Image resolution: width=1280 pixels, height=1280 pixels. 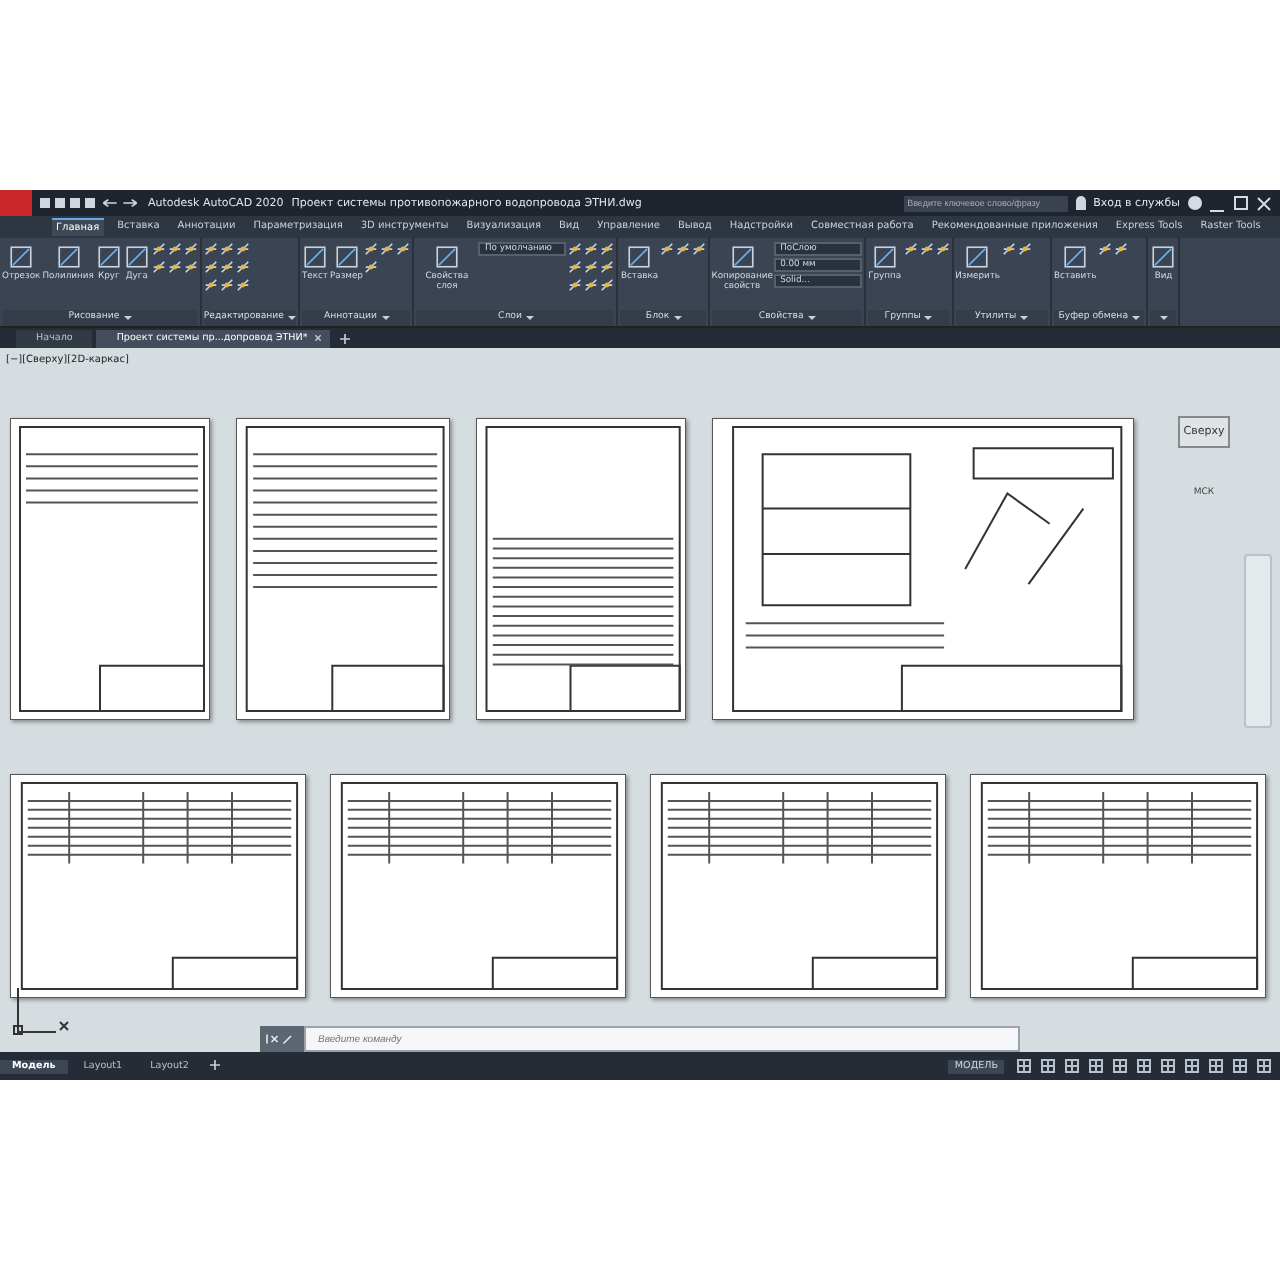 What do you see at coordinates (1195, 203) in the screenshot?
I see `help-icon` at bounding box center [1195, 203].